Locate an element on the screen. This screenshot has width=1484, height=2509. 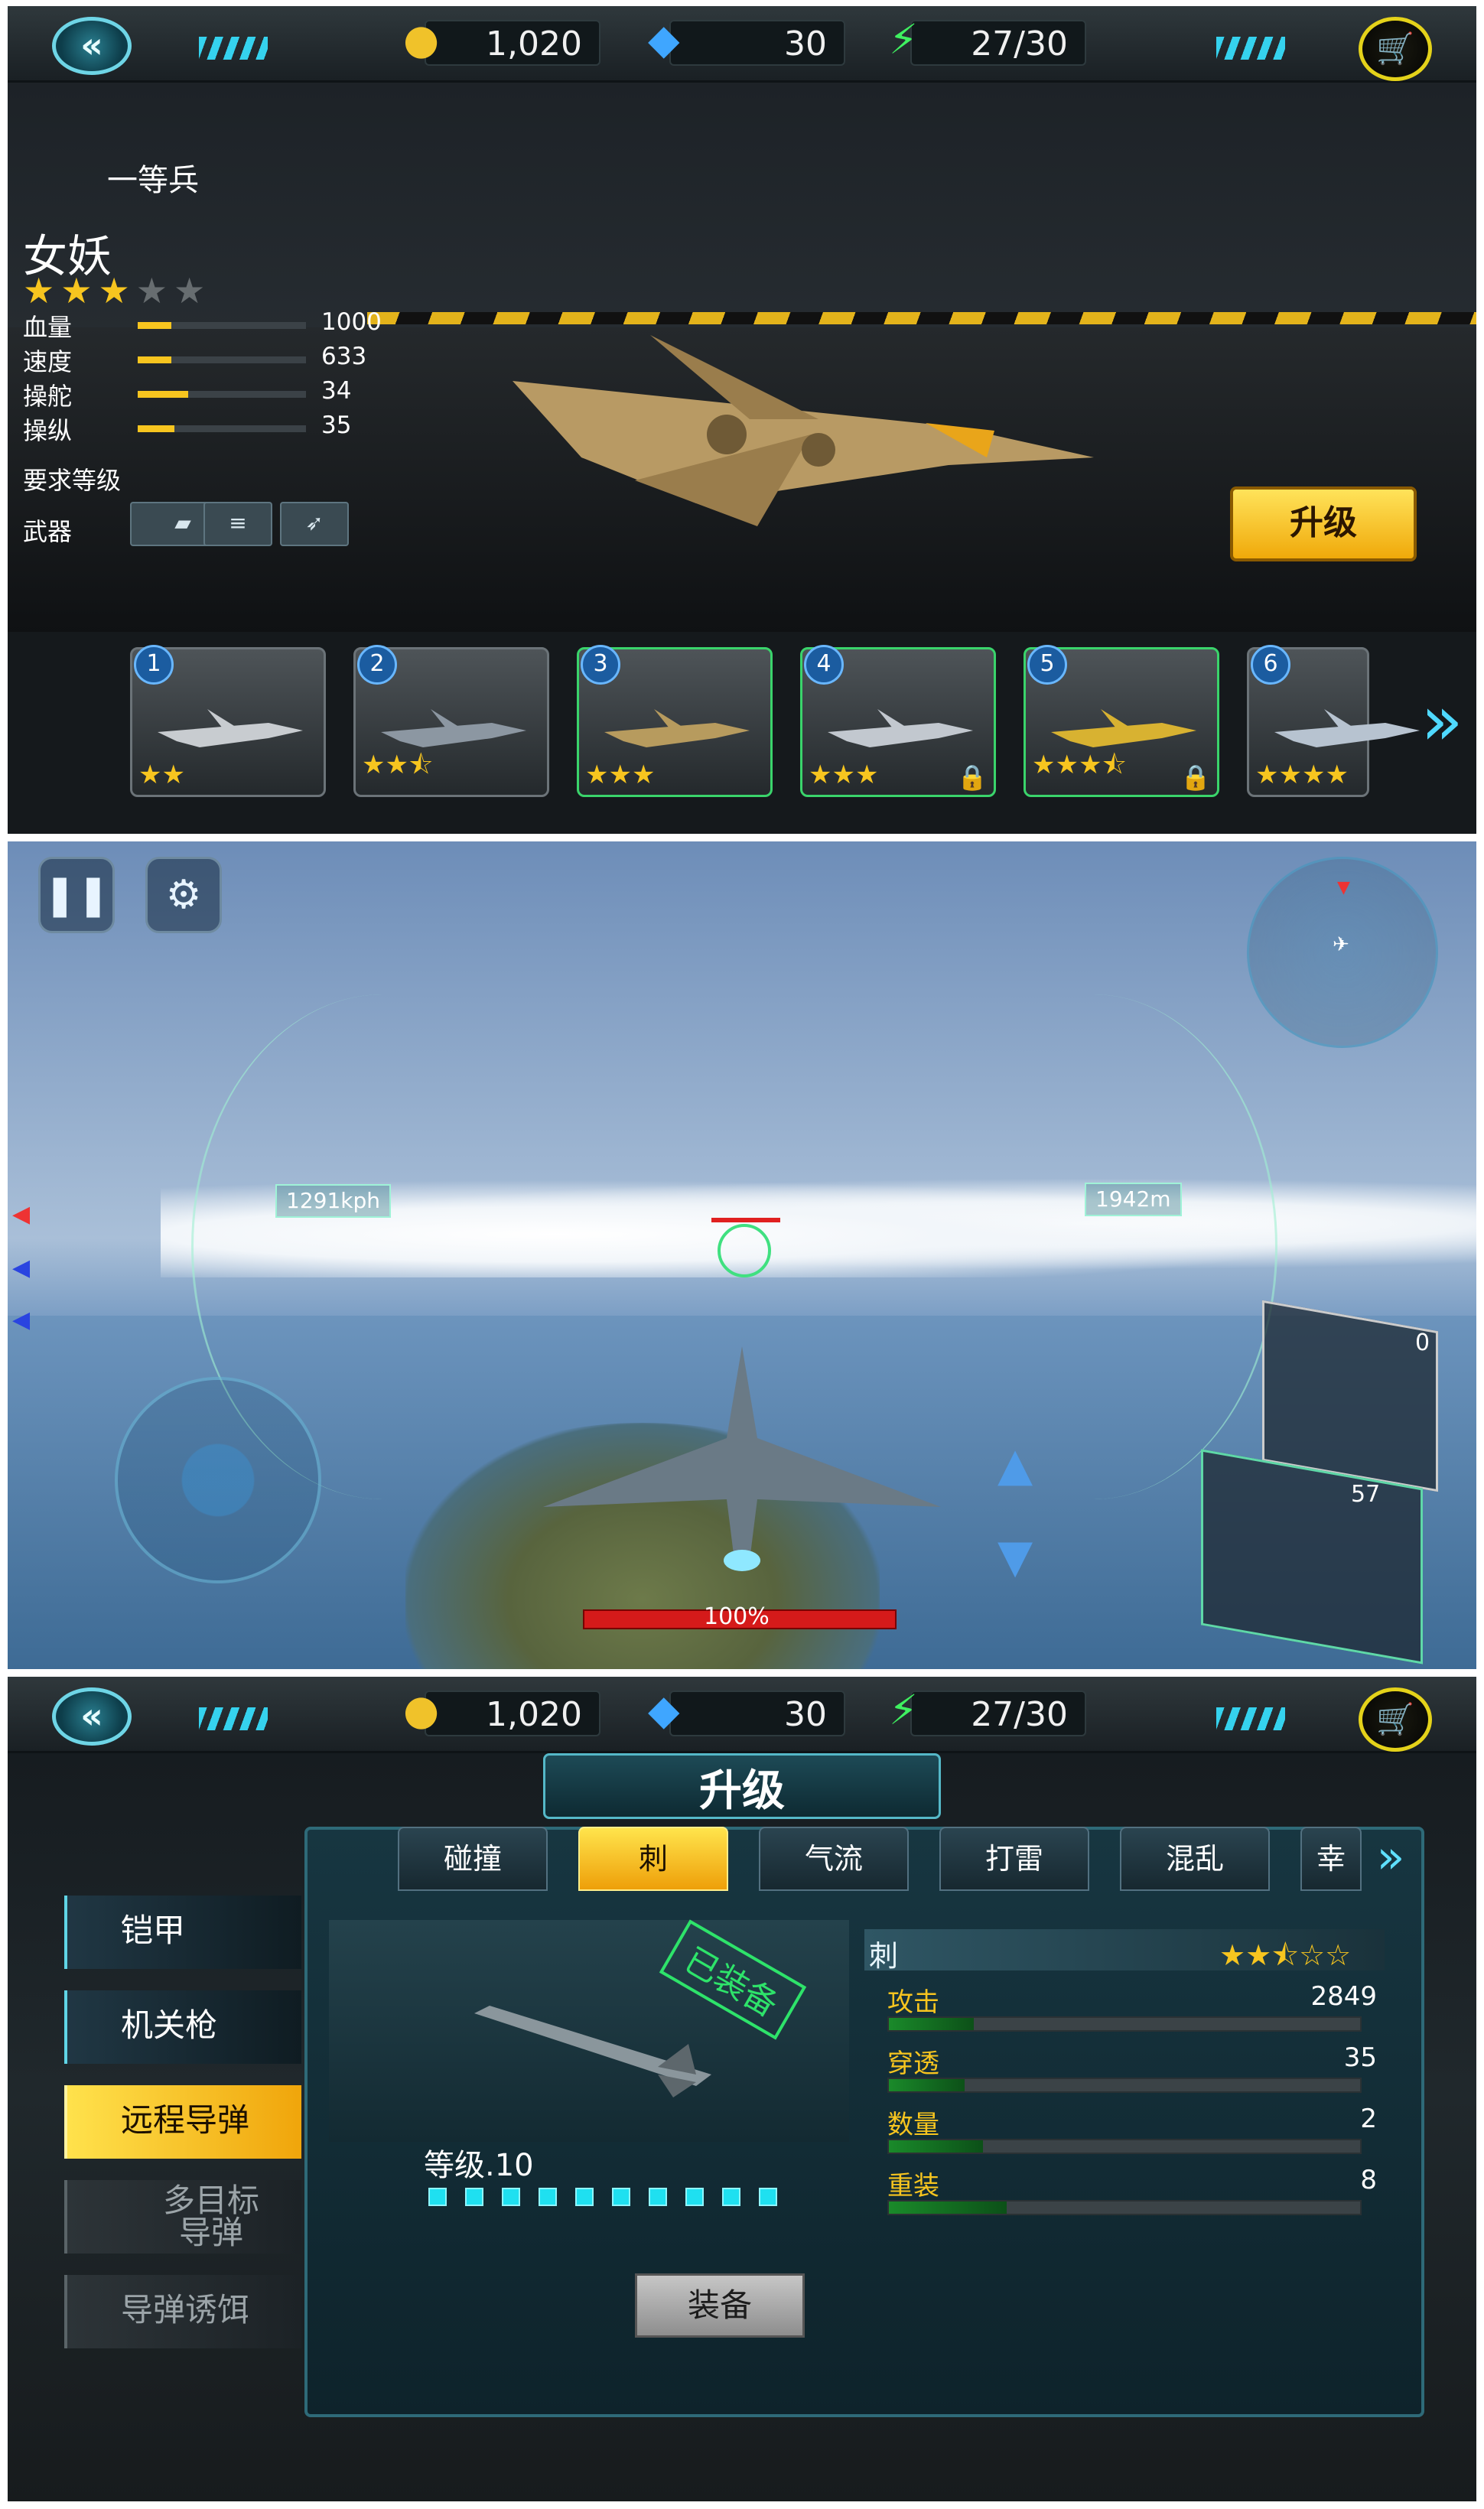
aircraft-stars: ★★★ is located at coordinates (844, 775).